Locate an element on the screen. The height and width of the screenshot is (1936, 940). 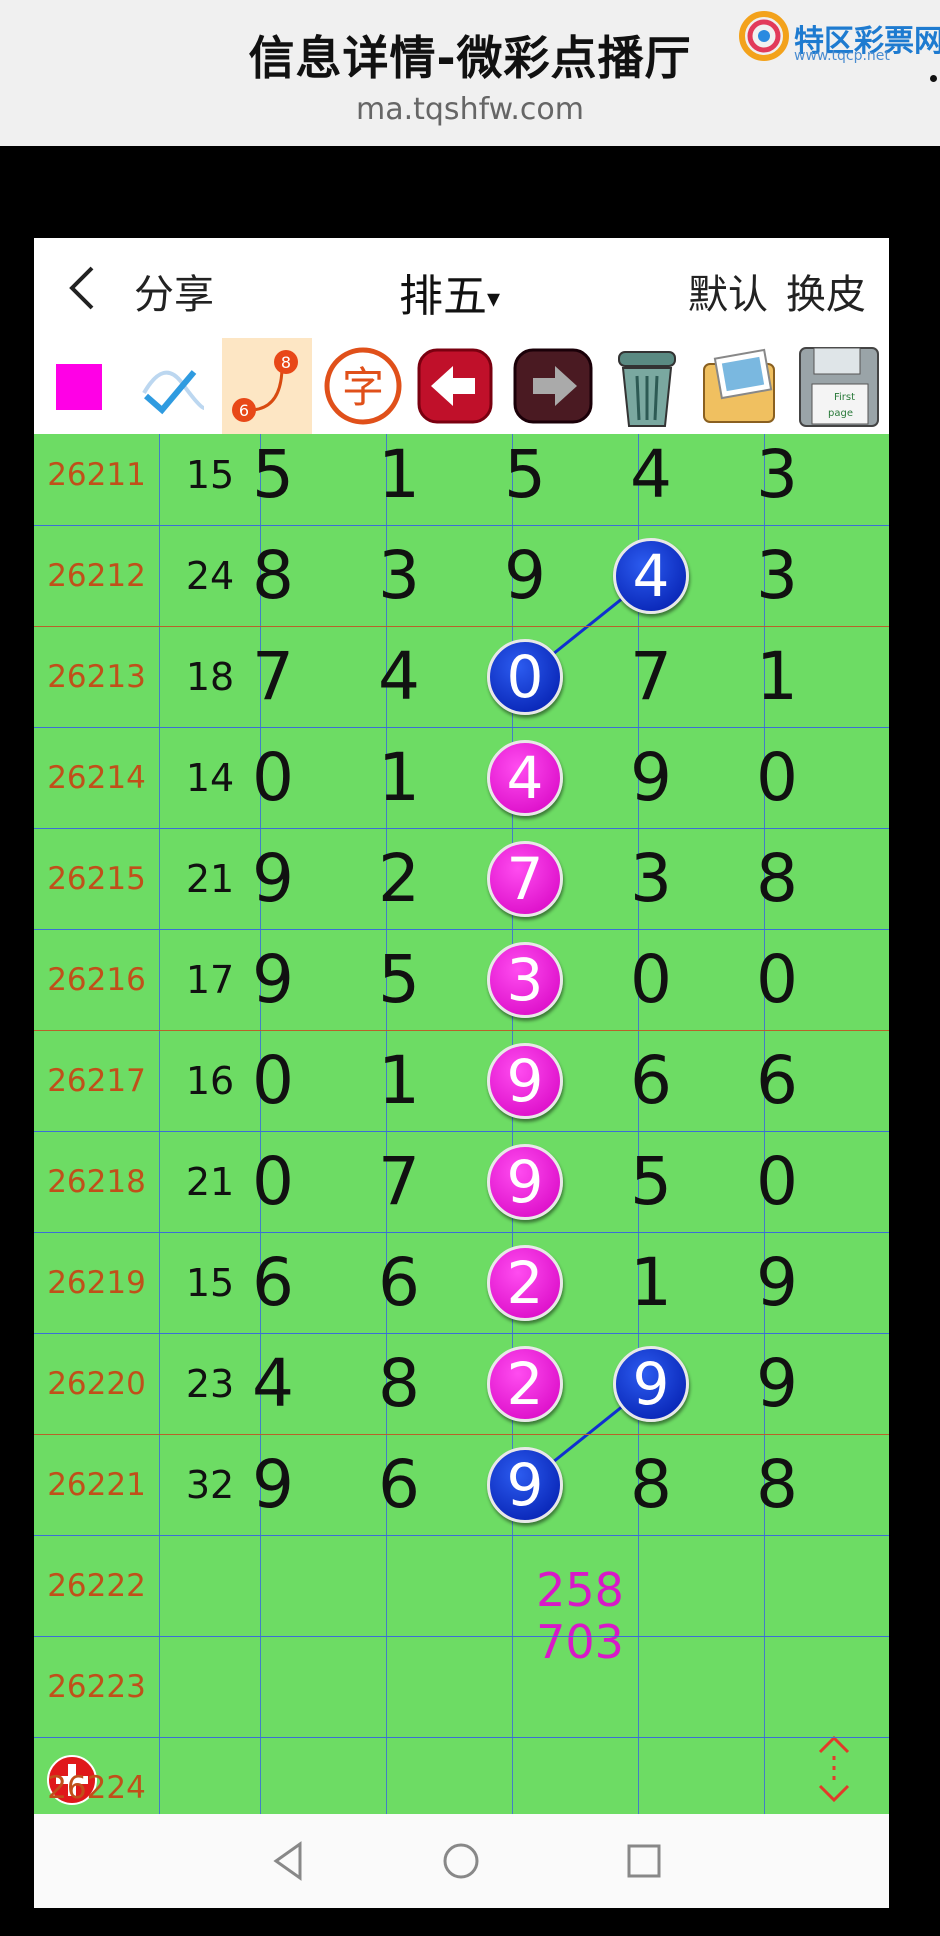
blue-ball-marker: 4 is located at coordinates (651, 575).